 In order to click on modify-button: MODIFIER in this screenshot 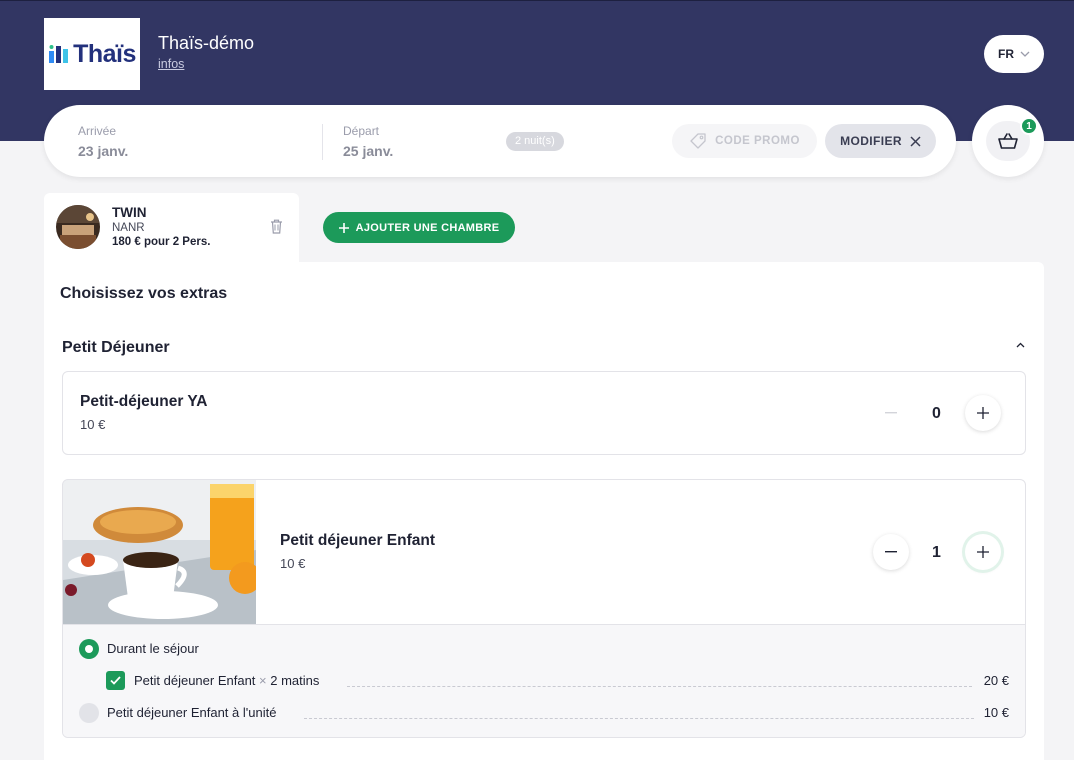, I will do `click(880, 141)`.